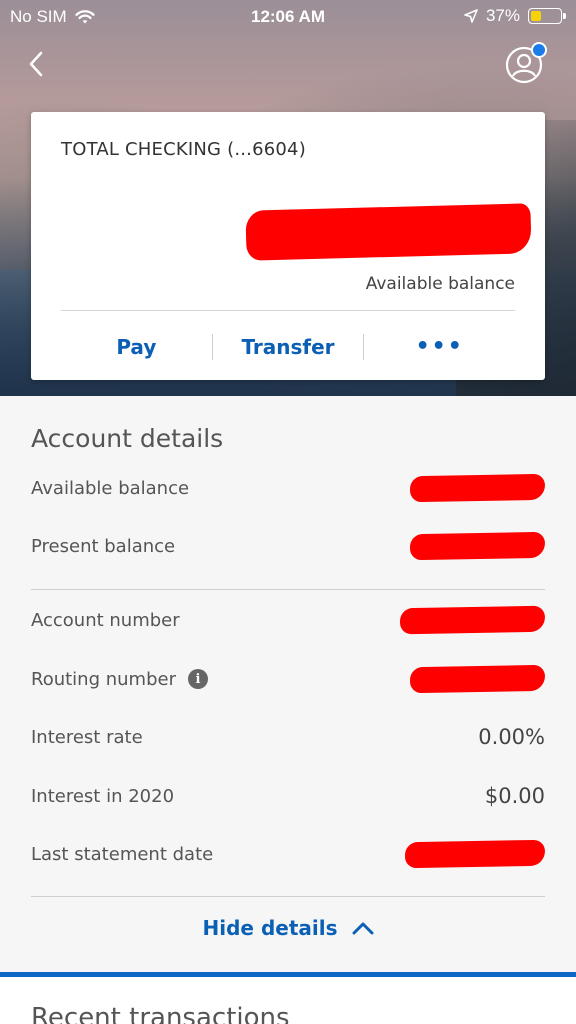  I want to click on detail-row-account-number: Account number, so click(288, 620).